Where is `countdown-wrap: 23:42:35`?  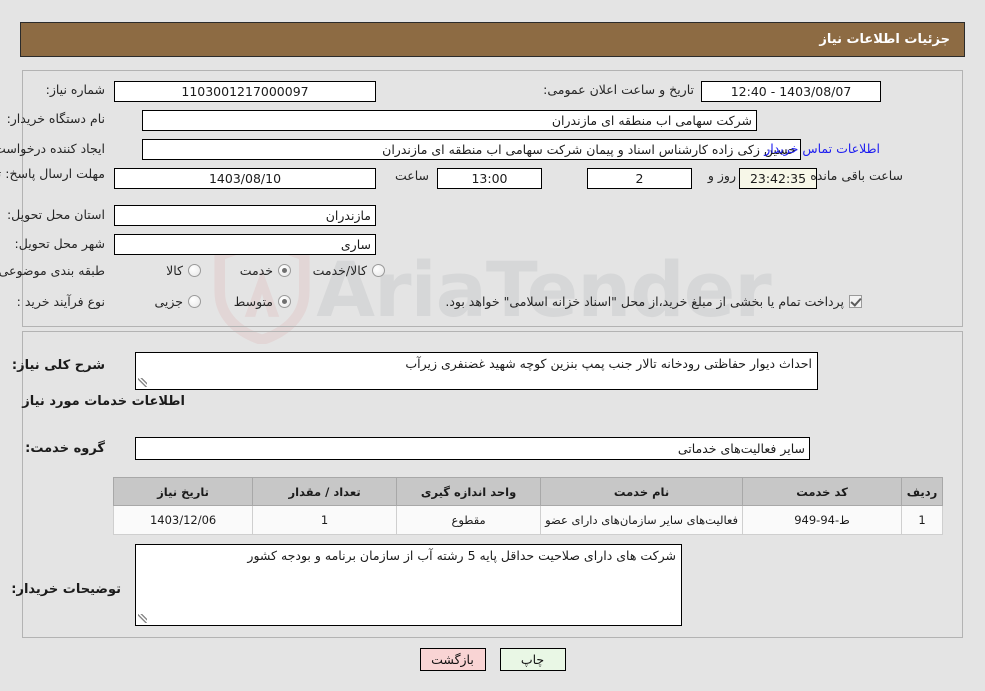 countdown-wrap: 23:42:35 is located at coordinates (778, 178).